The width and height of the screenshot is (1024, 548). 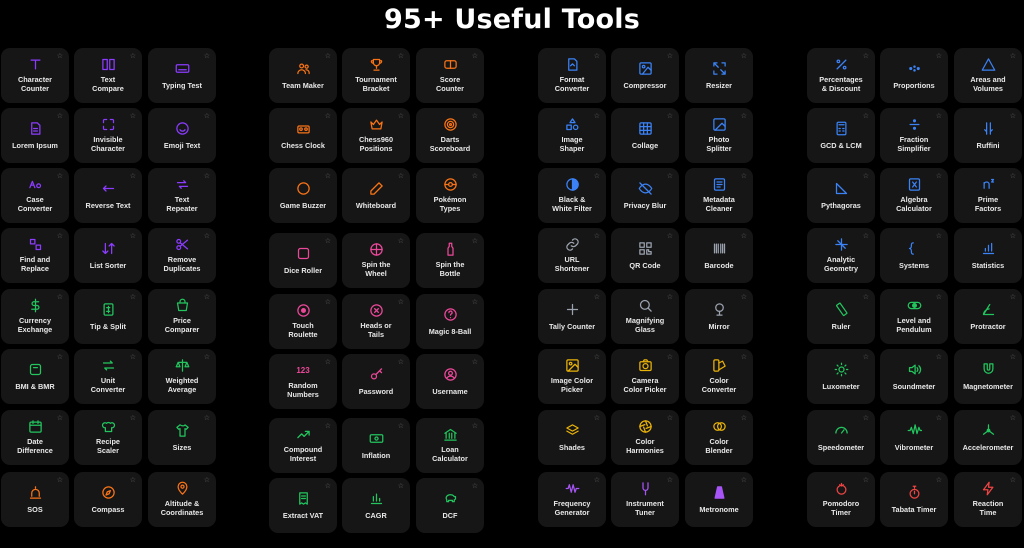 What do you see at coordinates (645, 437) in the screenshot?
I see `tool-tile-color-harmonies: Color Harmonies ☆` at bounding box center [645, 437].